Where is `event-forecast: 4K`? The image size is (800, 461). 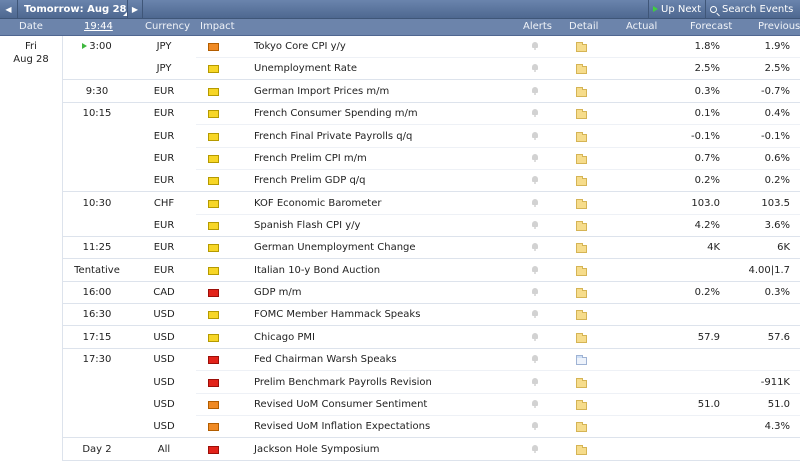
event-forecast: 4K is located at coordinates (713, 247).